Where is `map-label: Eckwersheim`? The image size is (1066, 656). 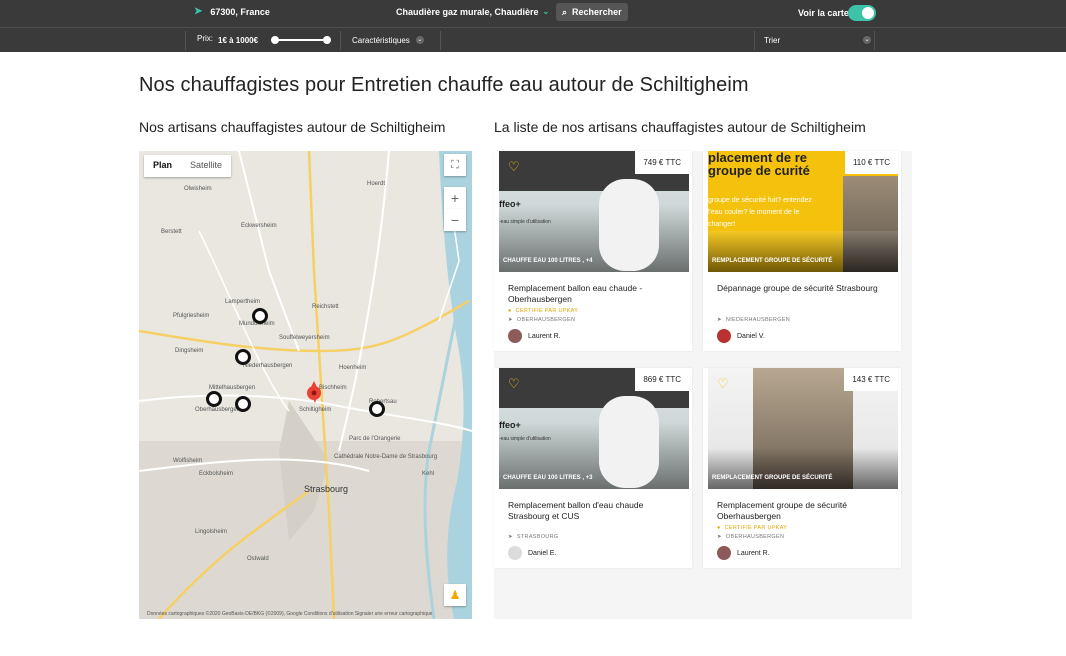 map-label: Eckwersheim is located at coordinates (259, 226).